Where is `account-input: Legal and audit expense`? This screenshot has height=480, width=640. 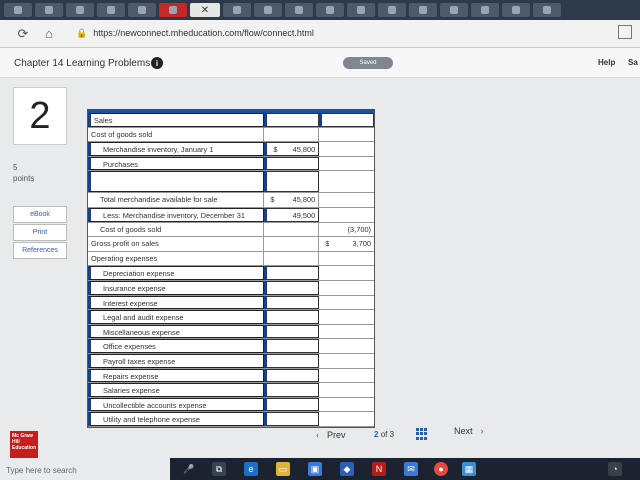
account-input: Legal and audit expense is located at coordinates (176, 317).